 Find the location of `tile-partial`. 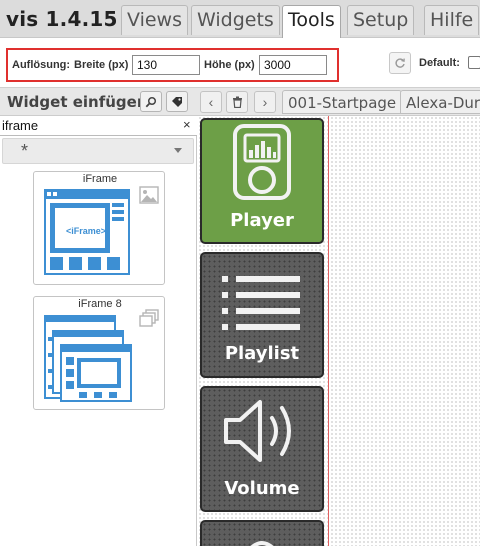

tile-partial is located at coordinates (262, 533).